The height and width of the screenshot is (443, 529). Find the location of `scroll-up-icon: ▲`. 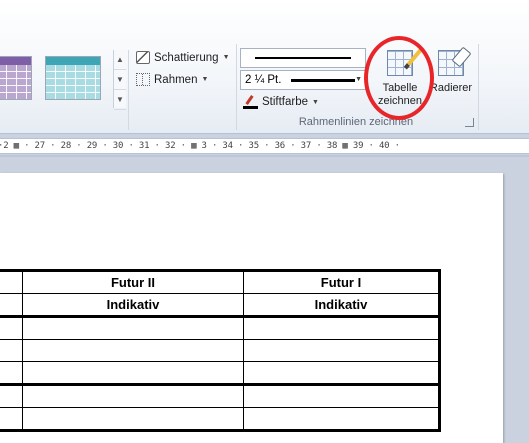

scroll-up-icon: ▲ is located at coordinates (120, 60).